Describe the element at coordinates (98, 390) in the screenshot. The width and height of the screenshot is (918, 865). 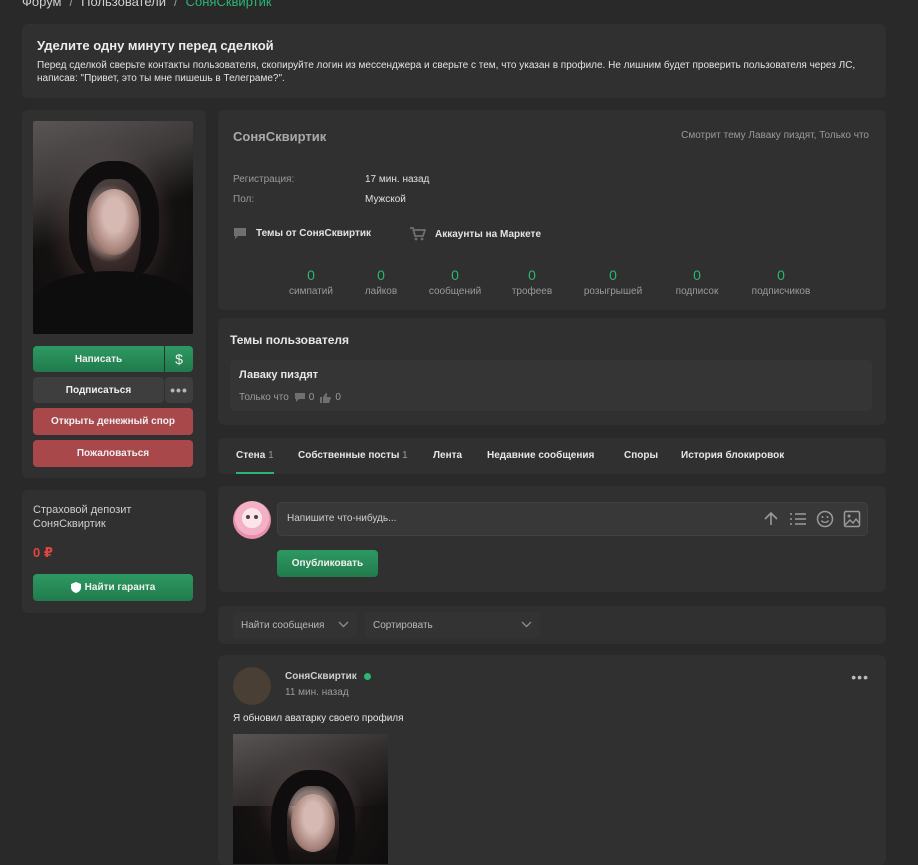
I see `follow-button: Подписаться` at that location.